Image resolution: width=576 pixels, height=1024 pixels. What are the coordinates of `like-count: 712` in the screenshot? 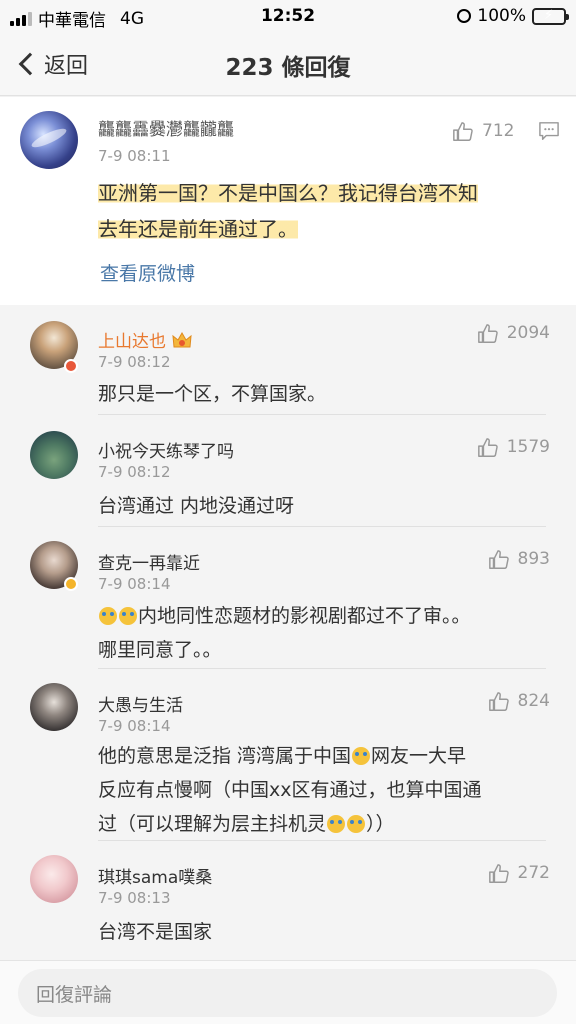 It's located at (498, 131).